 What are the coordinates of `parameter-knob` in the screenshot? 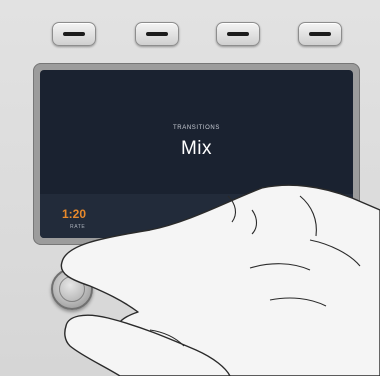 It's located at (159, 289).